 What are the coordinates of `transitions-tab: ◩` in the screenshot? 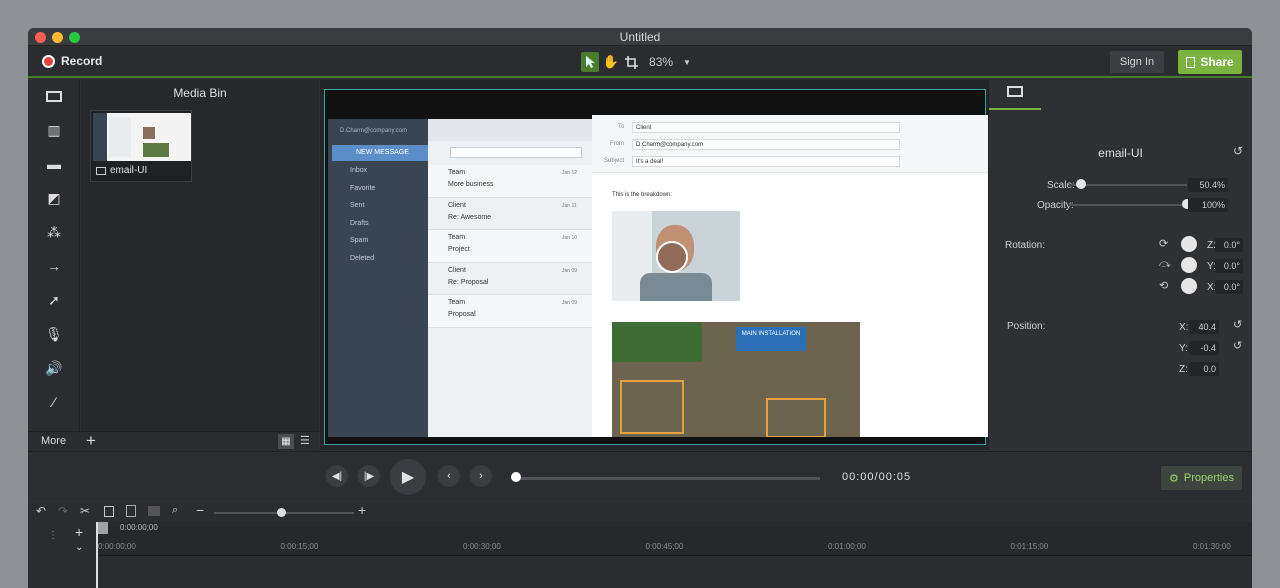 It's located at (54, 198).